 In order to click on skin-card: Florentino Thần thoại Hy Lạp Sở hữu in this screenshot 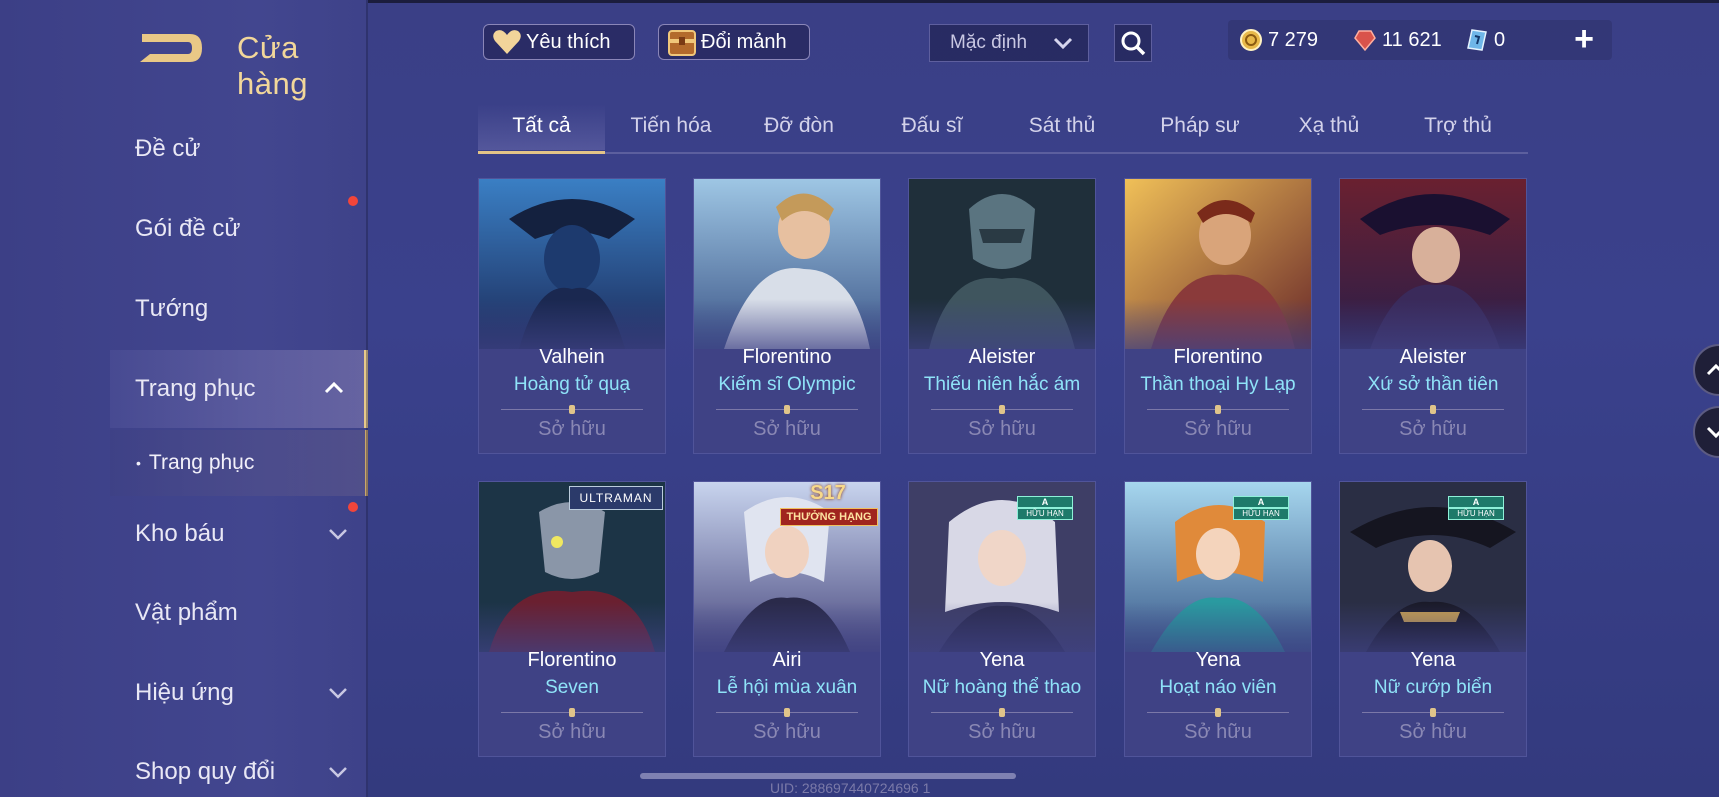, I will do `click(1218, 316)`.